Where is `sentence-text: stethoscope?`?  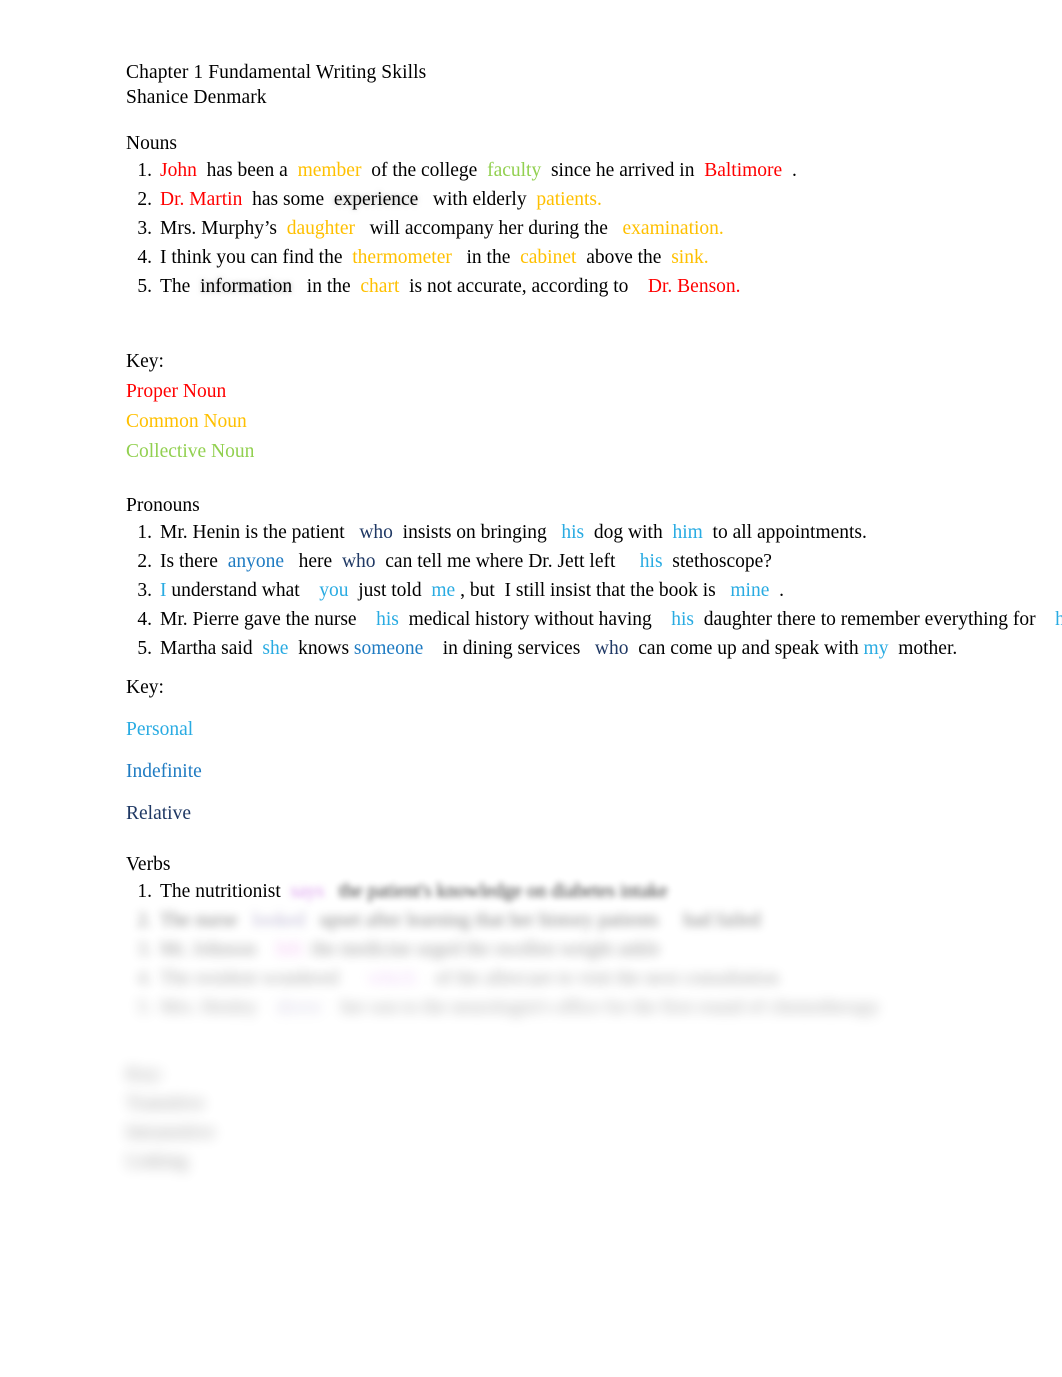
sentence-text: stethoscope? is located at coordinates (717, 561).